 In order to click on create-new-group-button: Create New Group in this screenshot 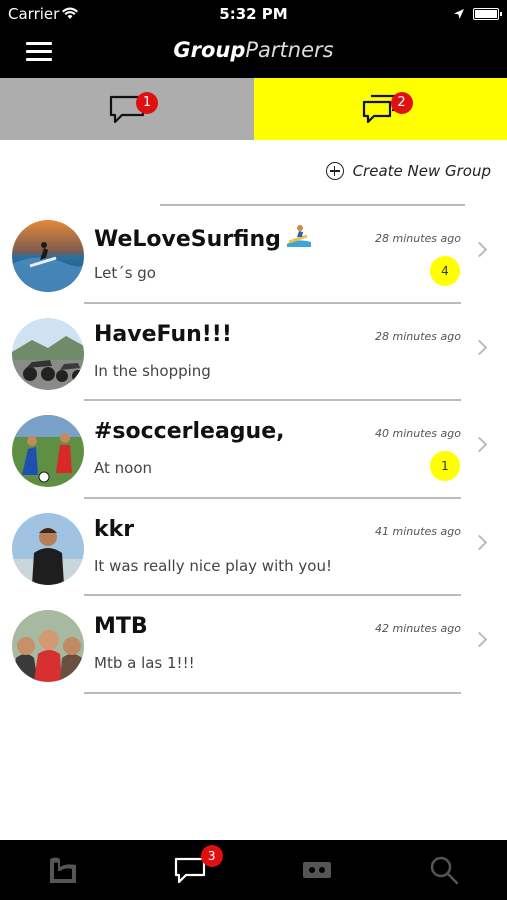, I will do `click(408, 171)`.